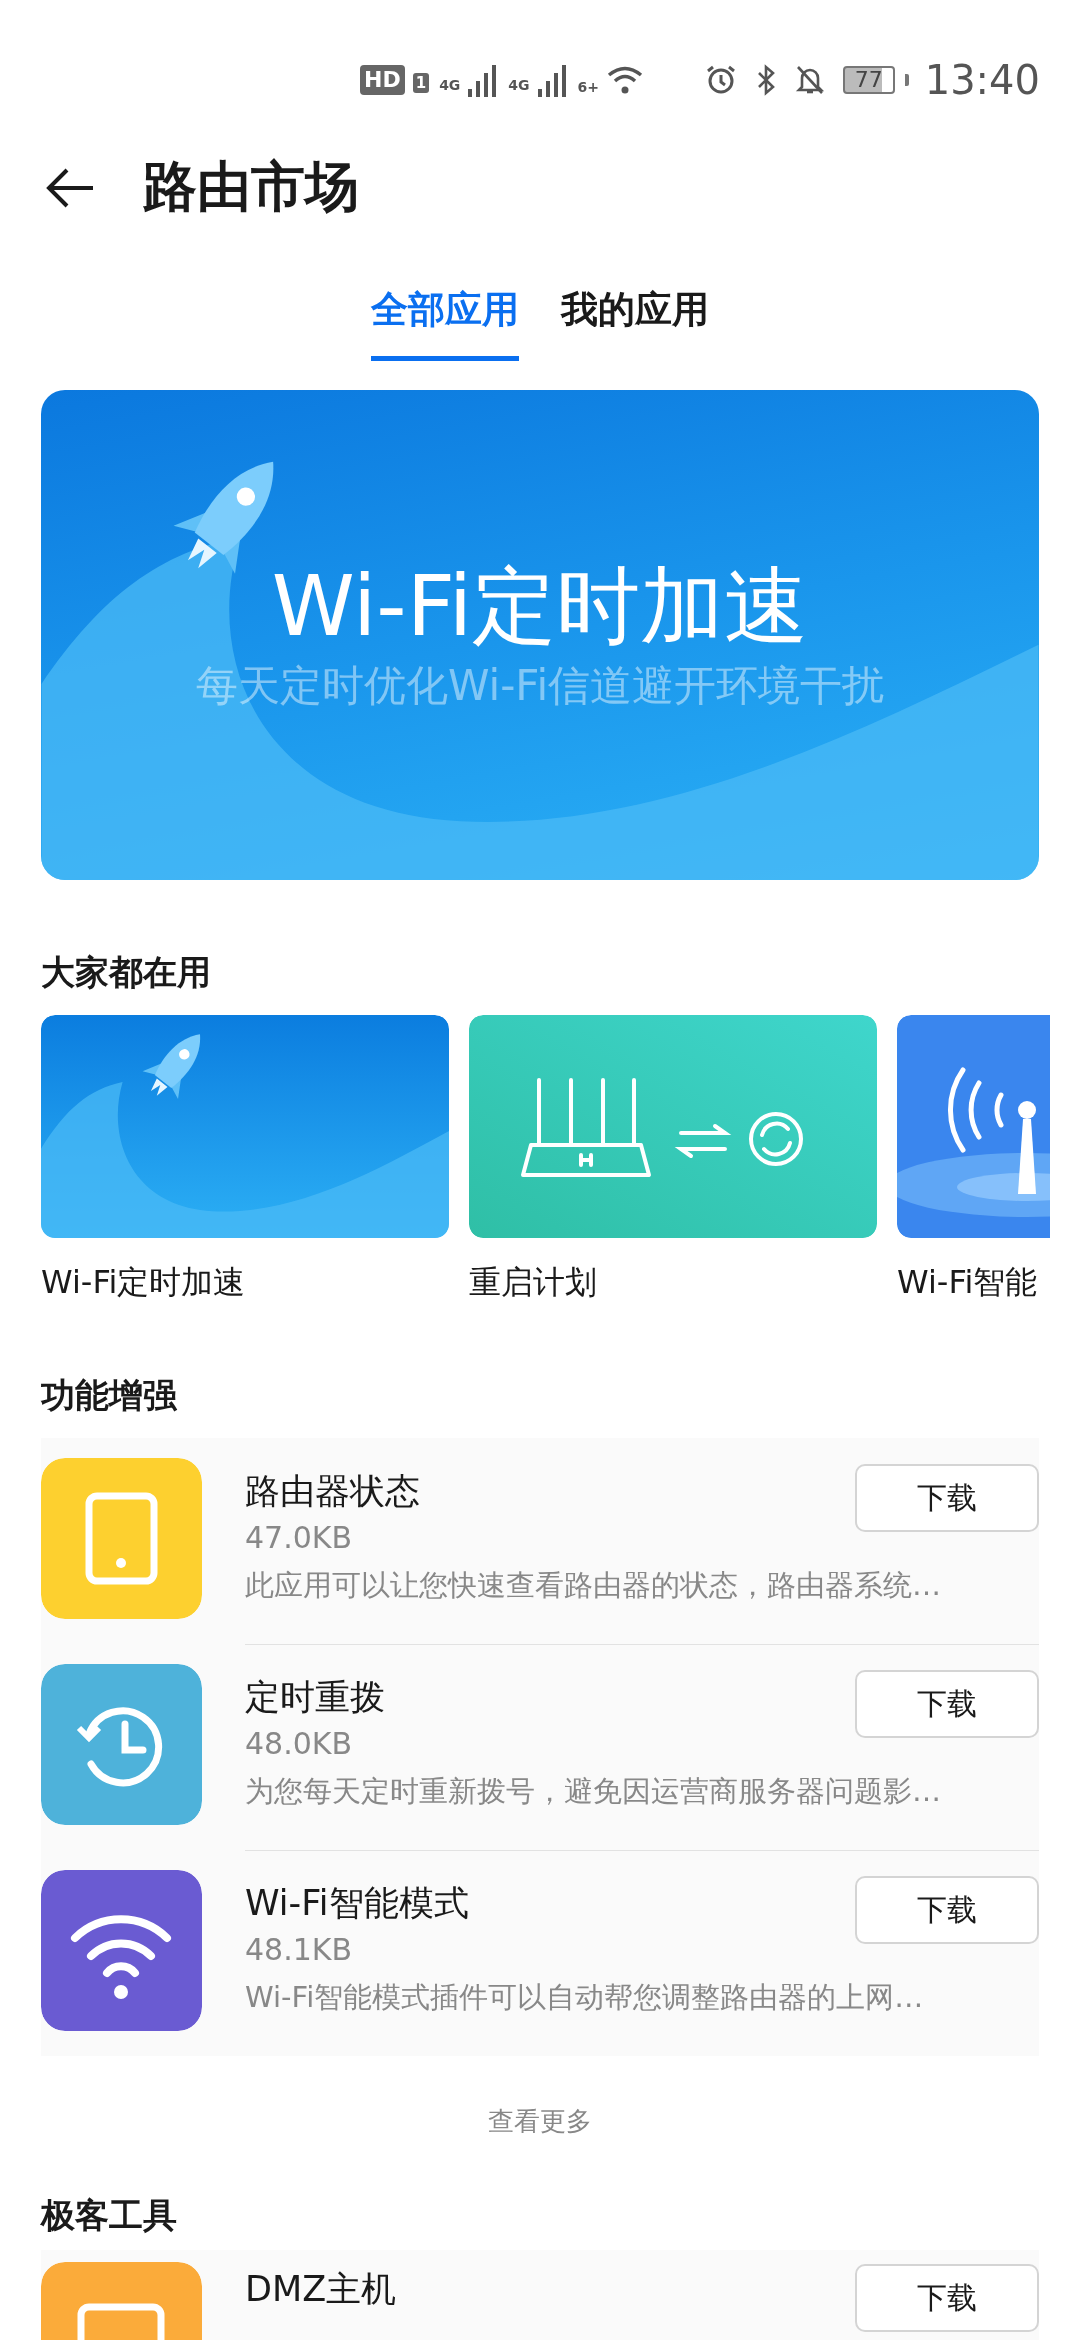 This screenshot has width=1080, height=2340. What do you see at coordinates (982, 80) in the screenshot?
I see `clock-time: 13:40` at bounding box center [982, 80].